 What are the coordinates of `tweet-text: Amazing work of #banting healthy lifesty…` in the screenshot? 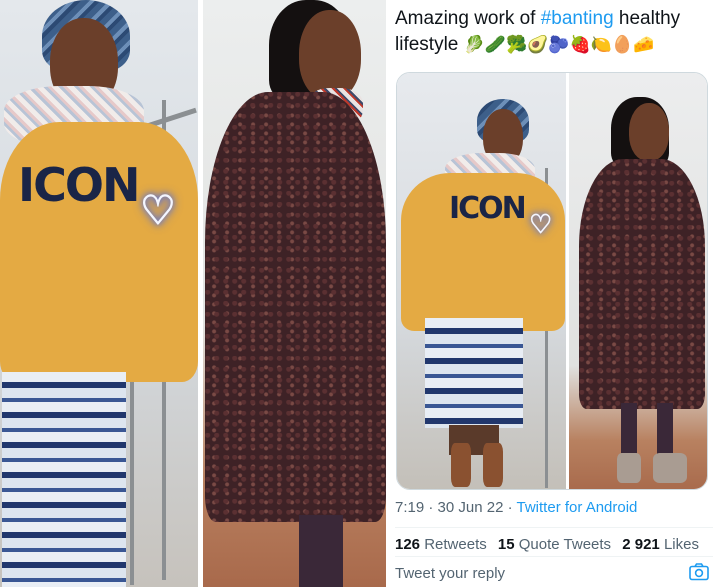 It's located at (555, 32).